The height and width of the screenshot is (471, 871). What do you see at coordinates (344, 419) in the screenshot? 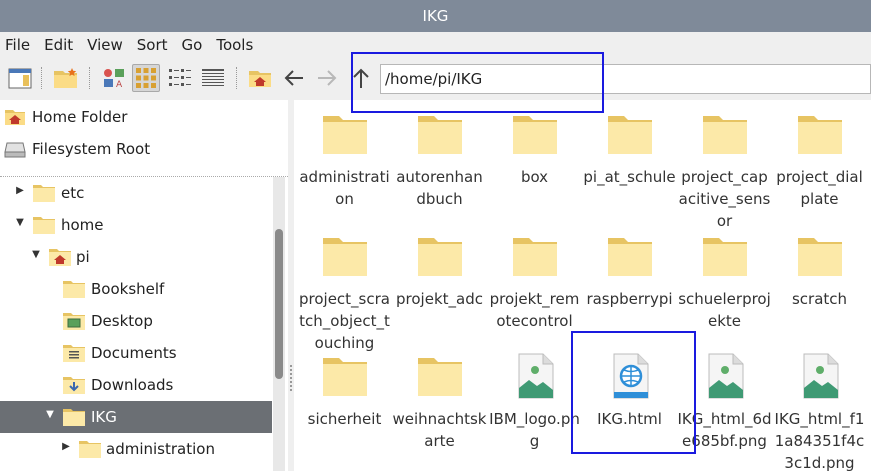
I see `file-name: sicherheit` at bounding box center [344, 419].